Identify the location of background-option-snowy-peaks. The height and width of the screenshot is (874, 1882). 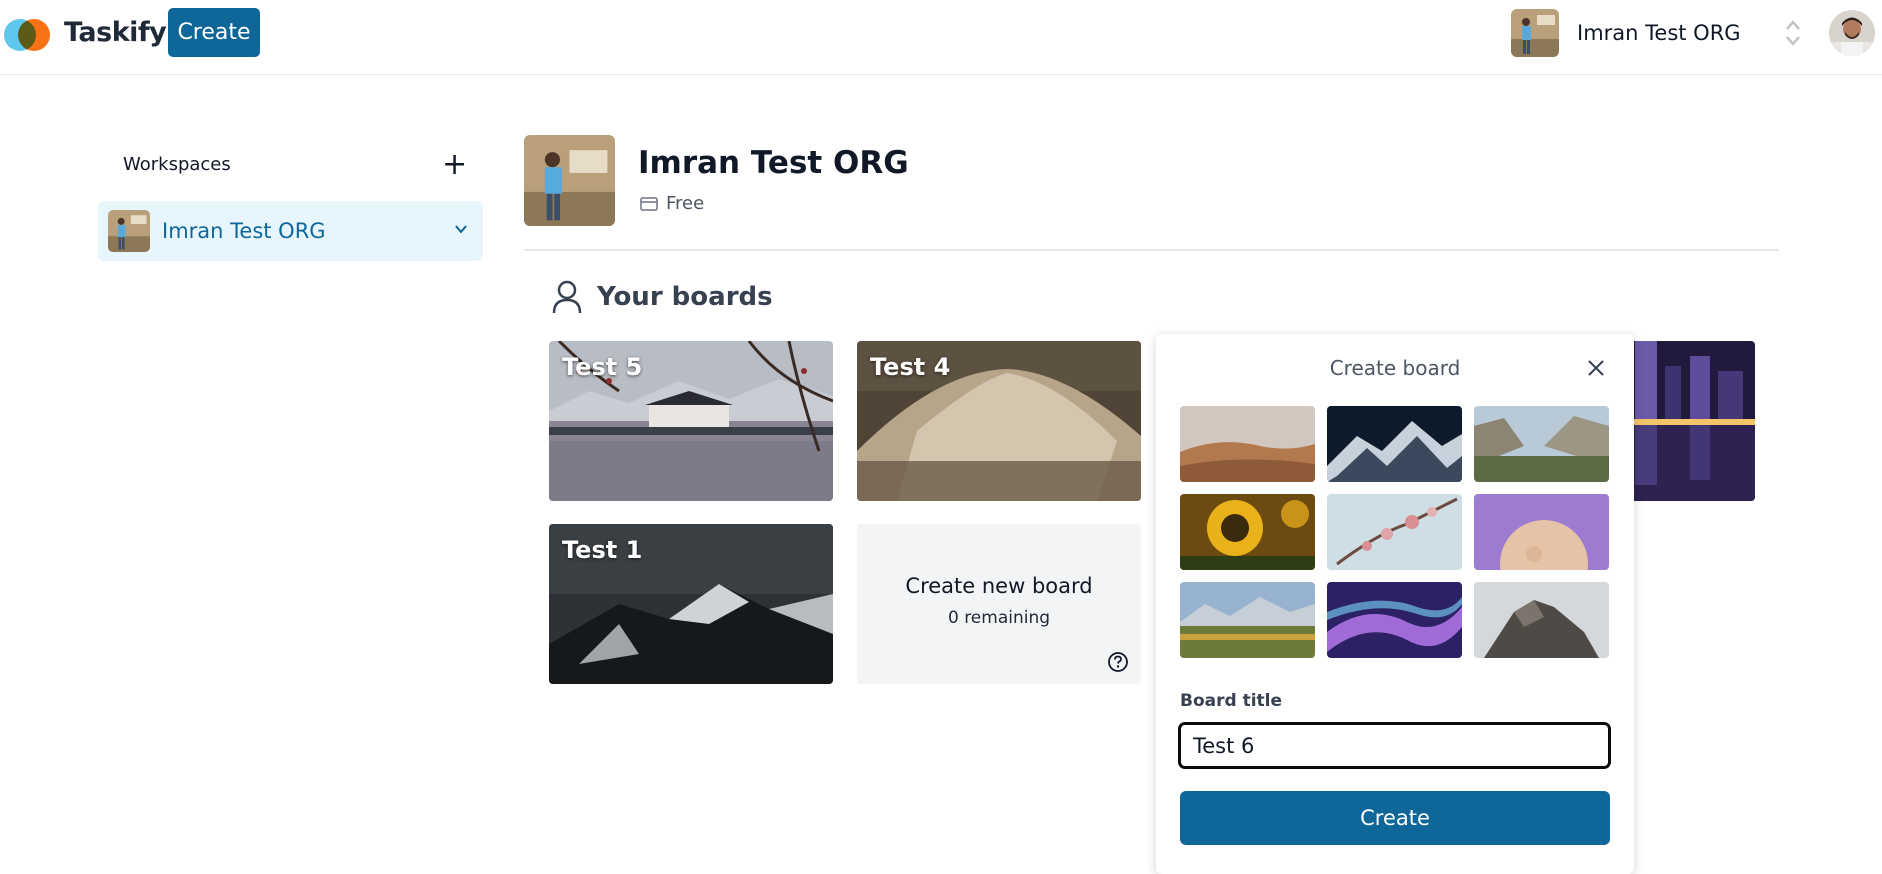
(1394, 444).